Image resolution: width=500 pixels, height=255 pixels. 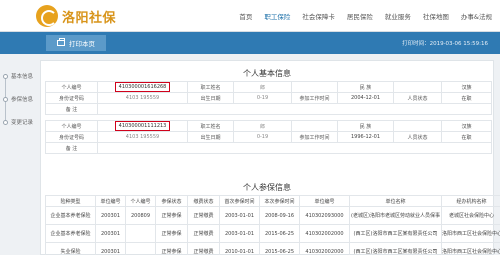 I want to click on work-start-value: 2004-12-01, so click(x=365, y=98).